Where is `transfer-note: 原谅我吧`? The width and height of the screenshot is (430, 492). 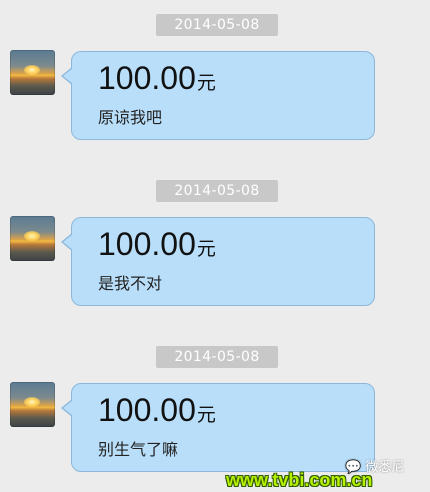
transfer-note: 原谅我吧 is located at coordinates (130, 117).